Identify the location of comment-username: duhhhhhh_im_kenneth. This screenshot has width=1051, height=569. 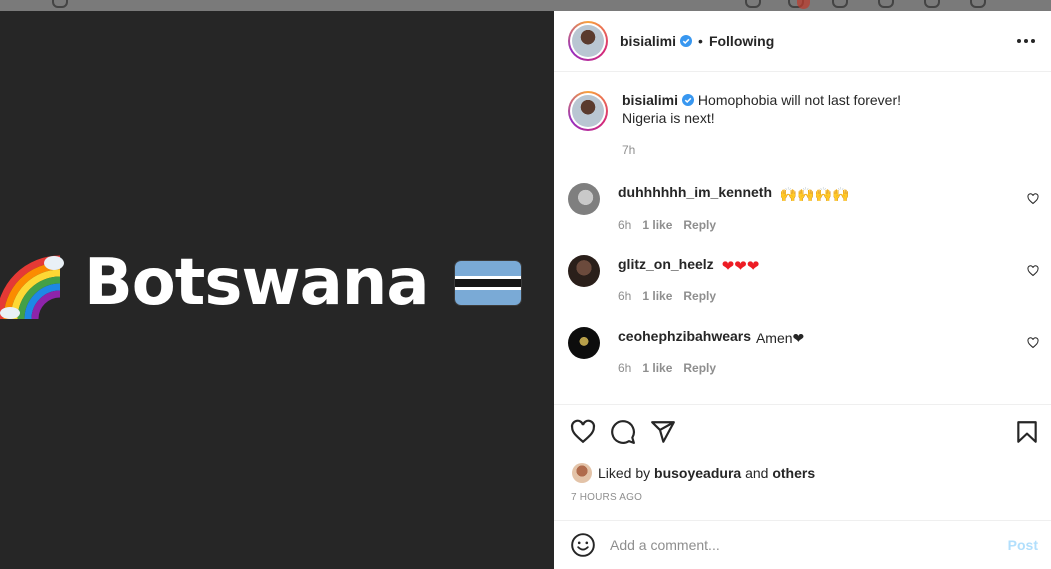
(695, 192).